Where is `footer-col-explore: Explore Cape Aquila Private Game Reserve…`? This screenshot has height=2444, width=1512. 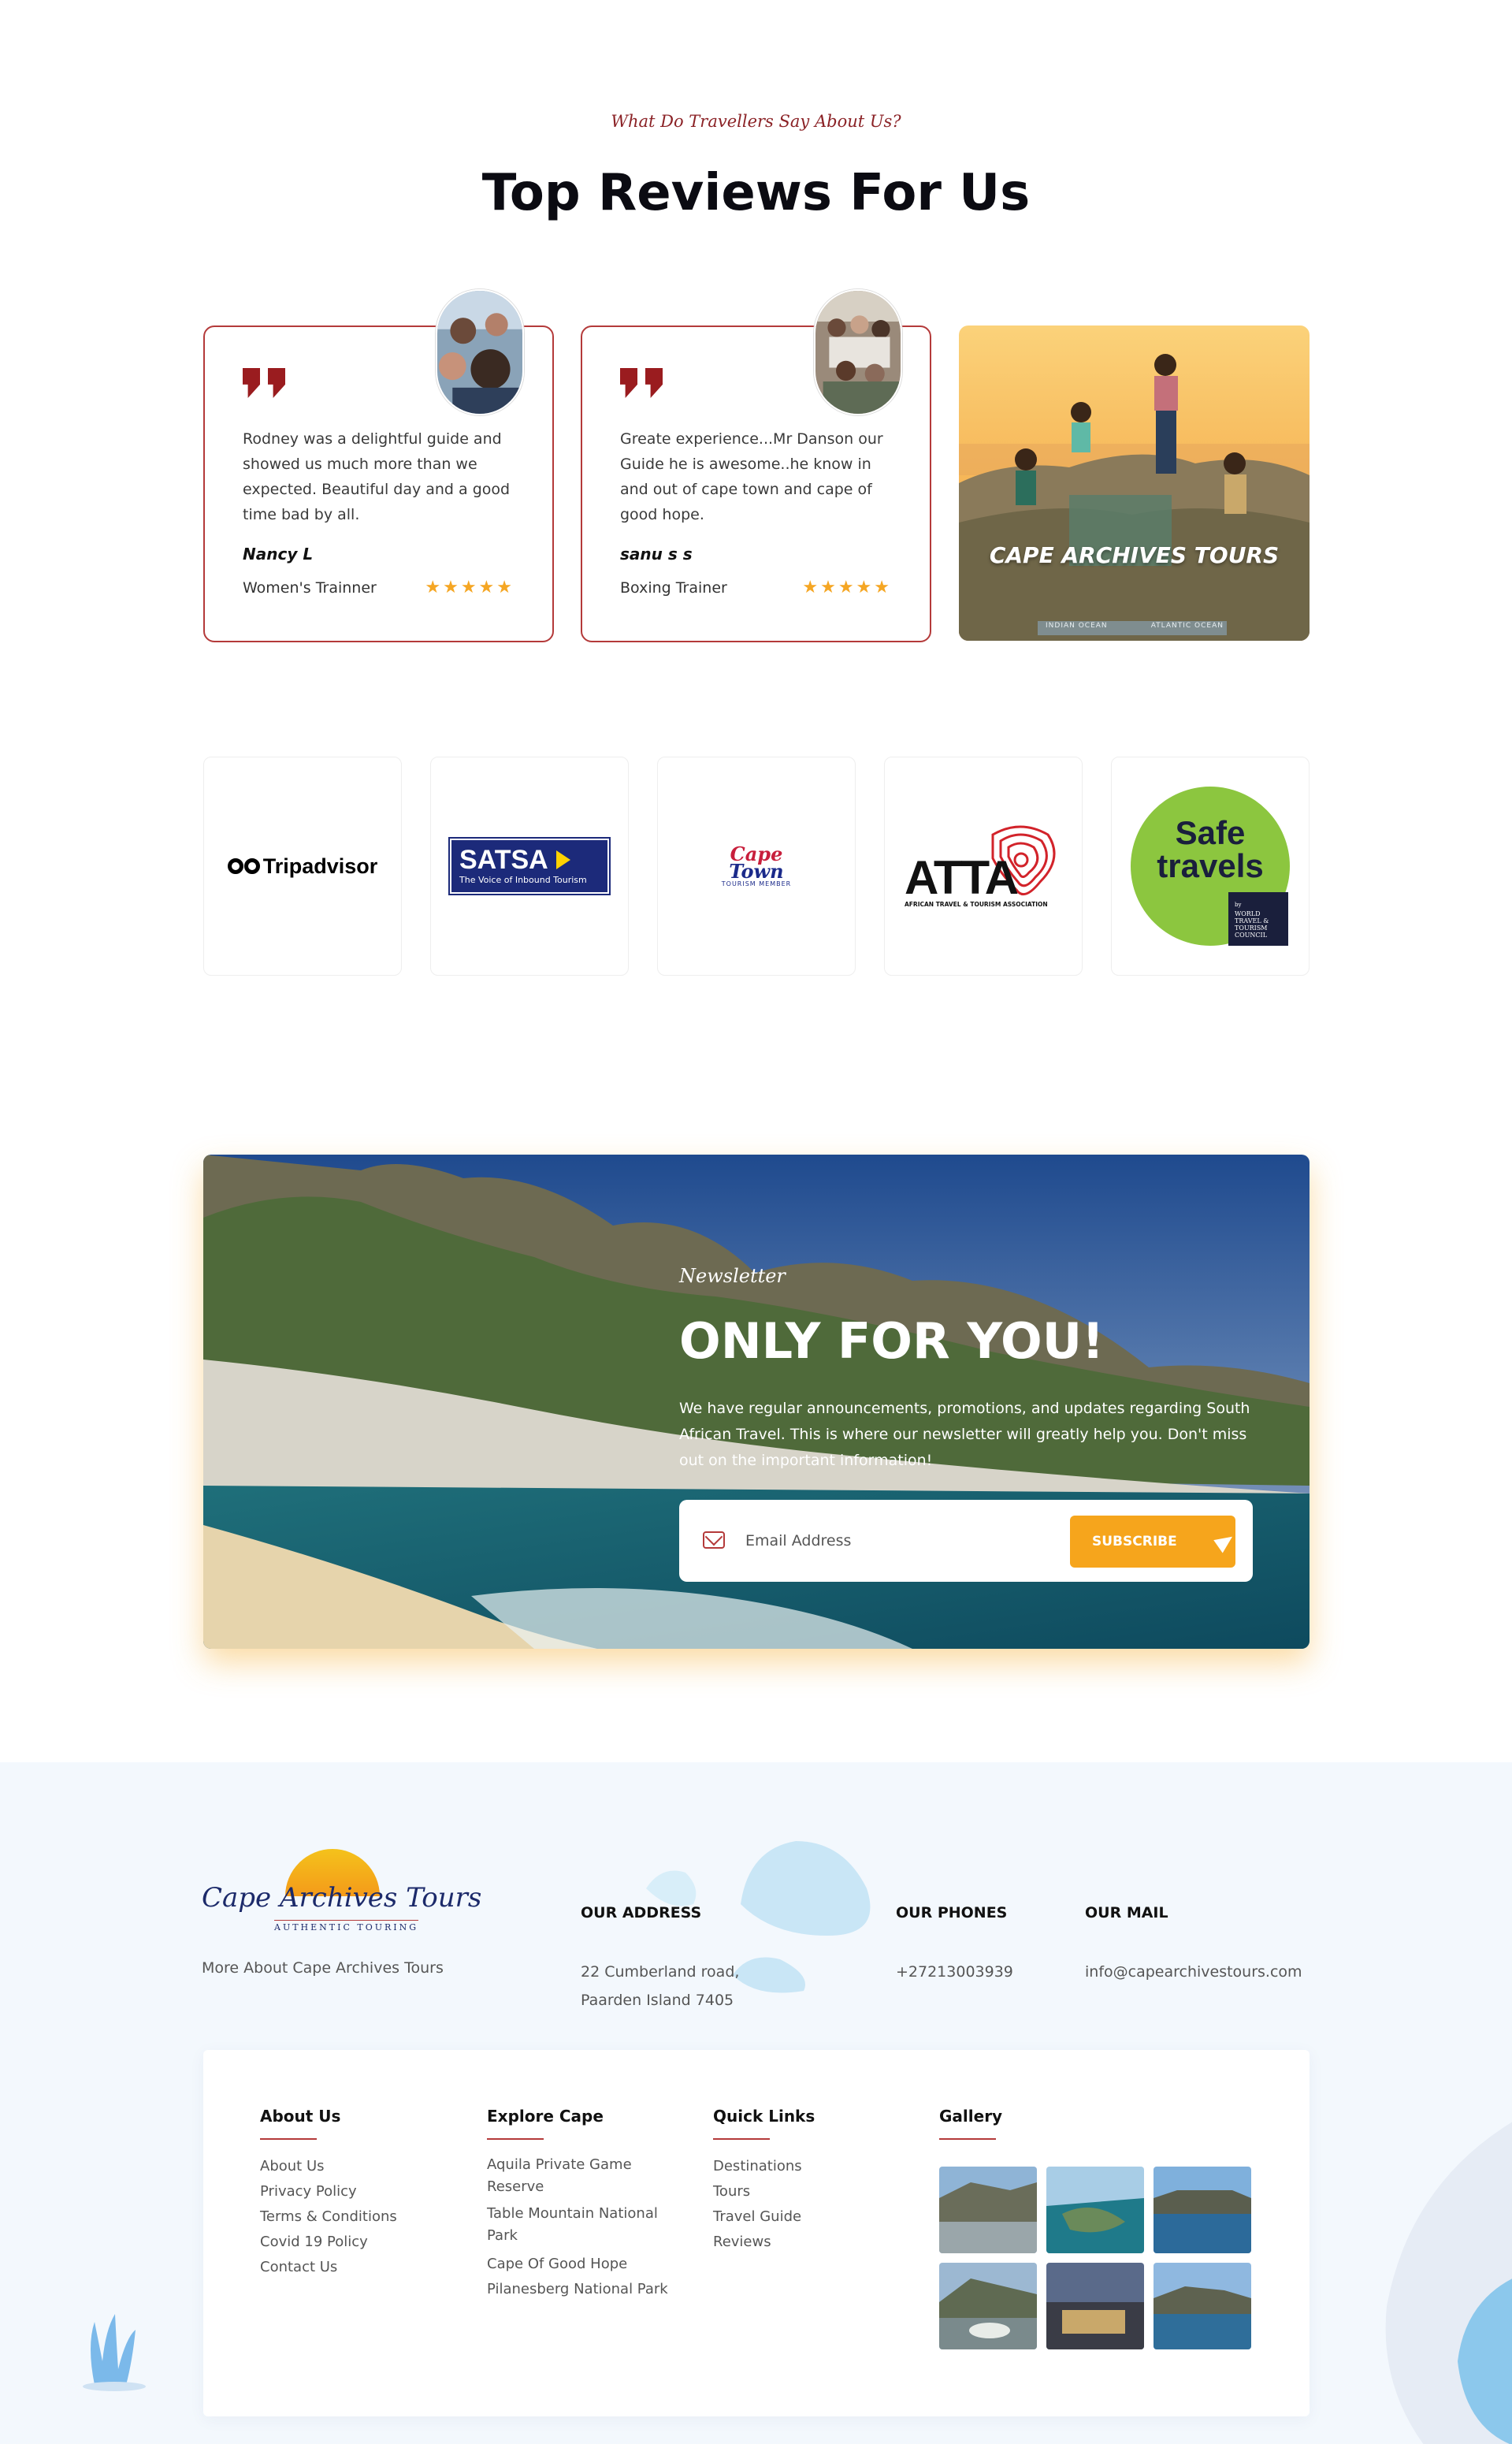 footer-col-explore: Explore Cape Aquila Private Game Reserve… is located at coordinates (589, 2204).